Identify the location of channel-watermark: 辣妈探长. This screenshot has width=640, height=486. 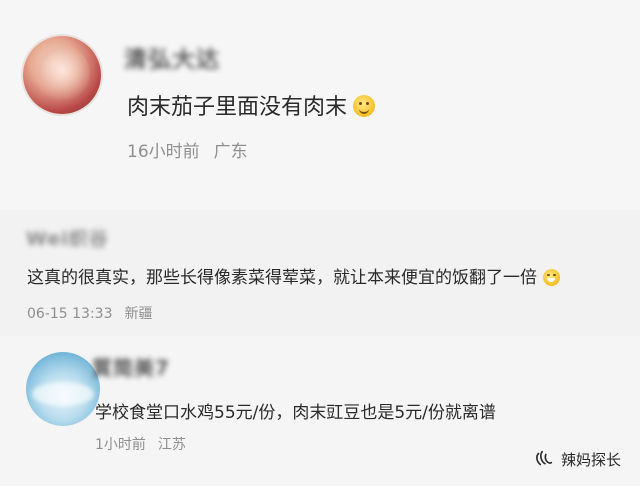
(577, 459).